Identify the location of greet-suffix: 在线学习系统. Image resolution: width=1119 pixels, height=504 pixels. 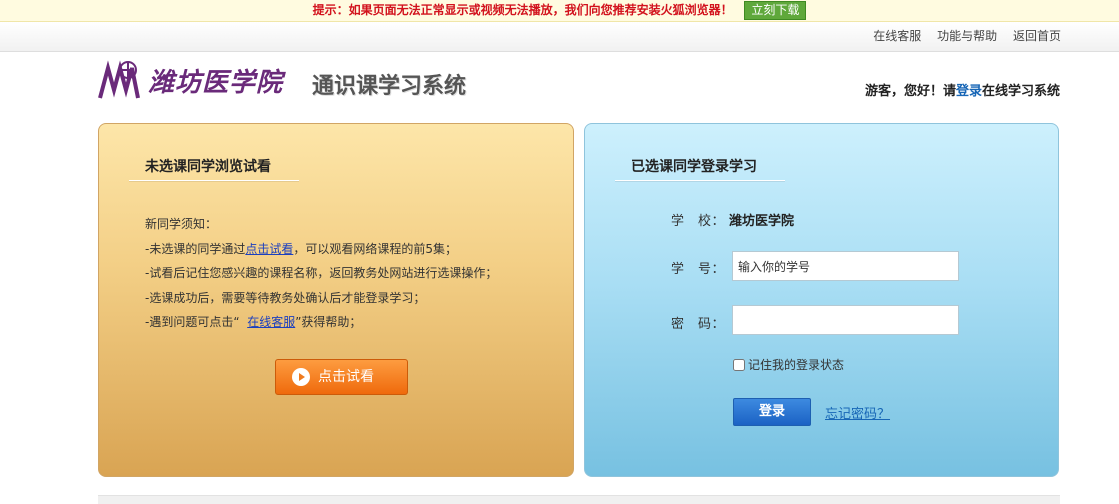
(1020, 91).